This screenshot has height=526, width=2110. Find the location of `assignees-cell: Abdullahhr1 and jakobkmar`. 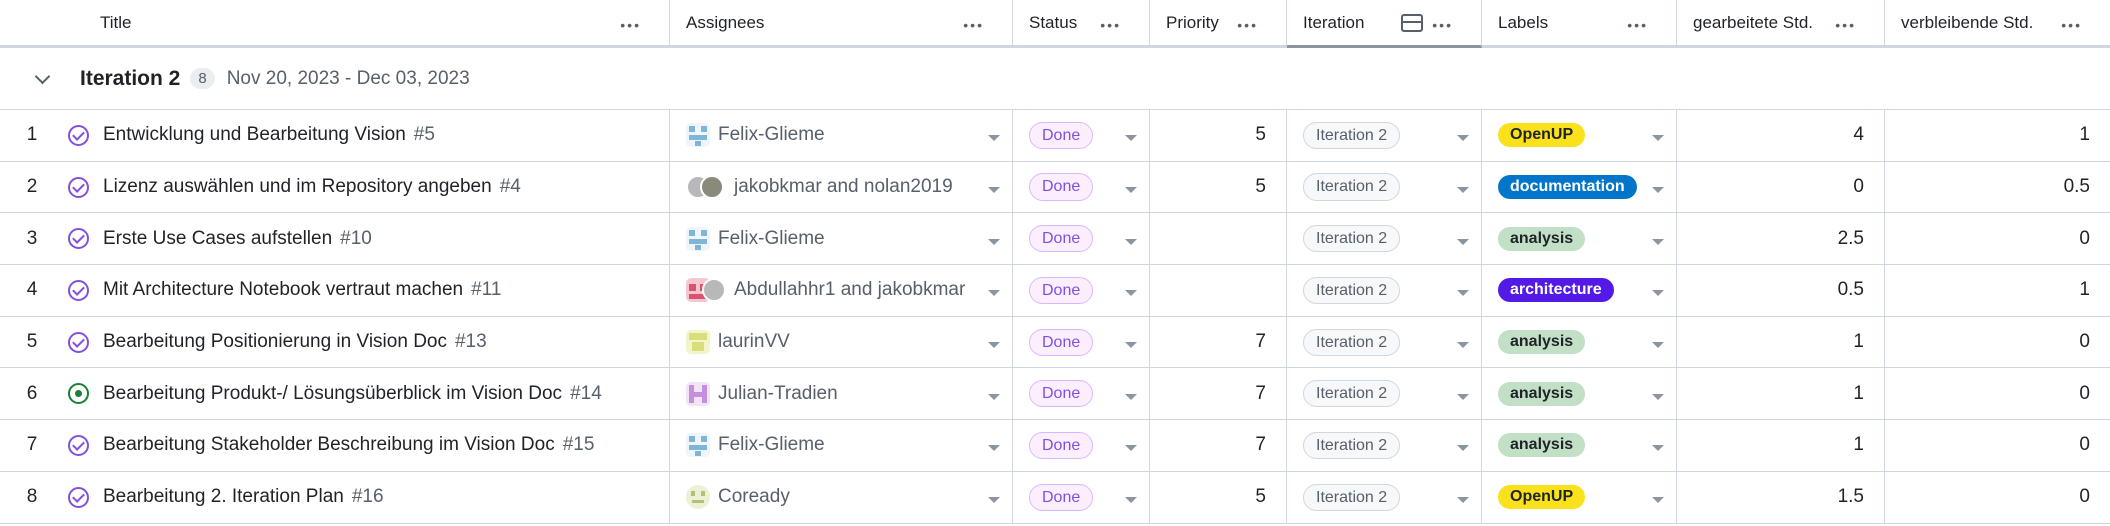

assignees-cell: Abdullahhr1 and jakobkmar is located at coordinates (841, 290).